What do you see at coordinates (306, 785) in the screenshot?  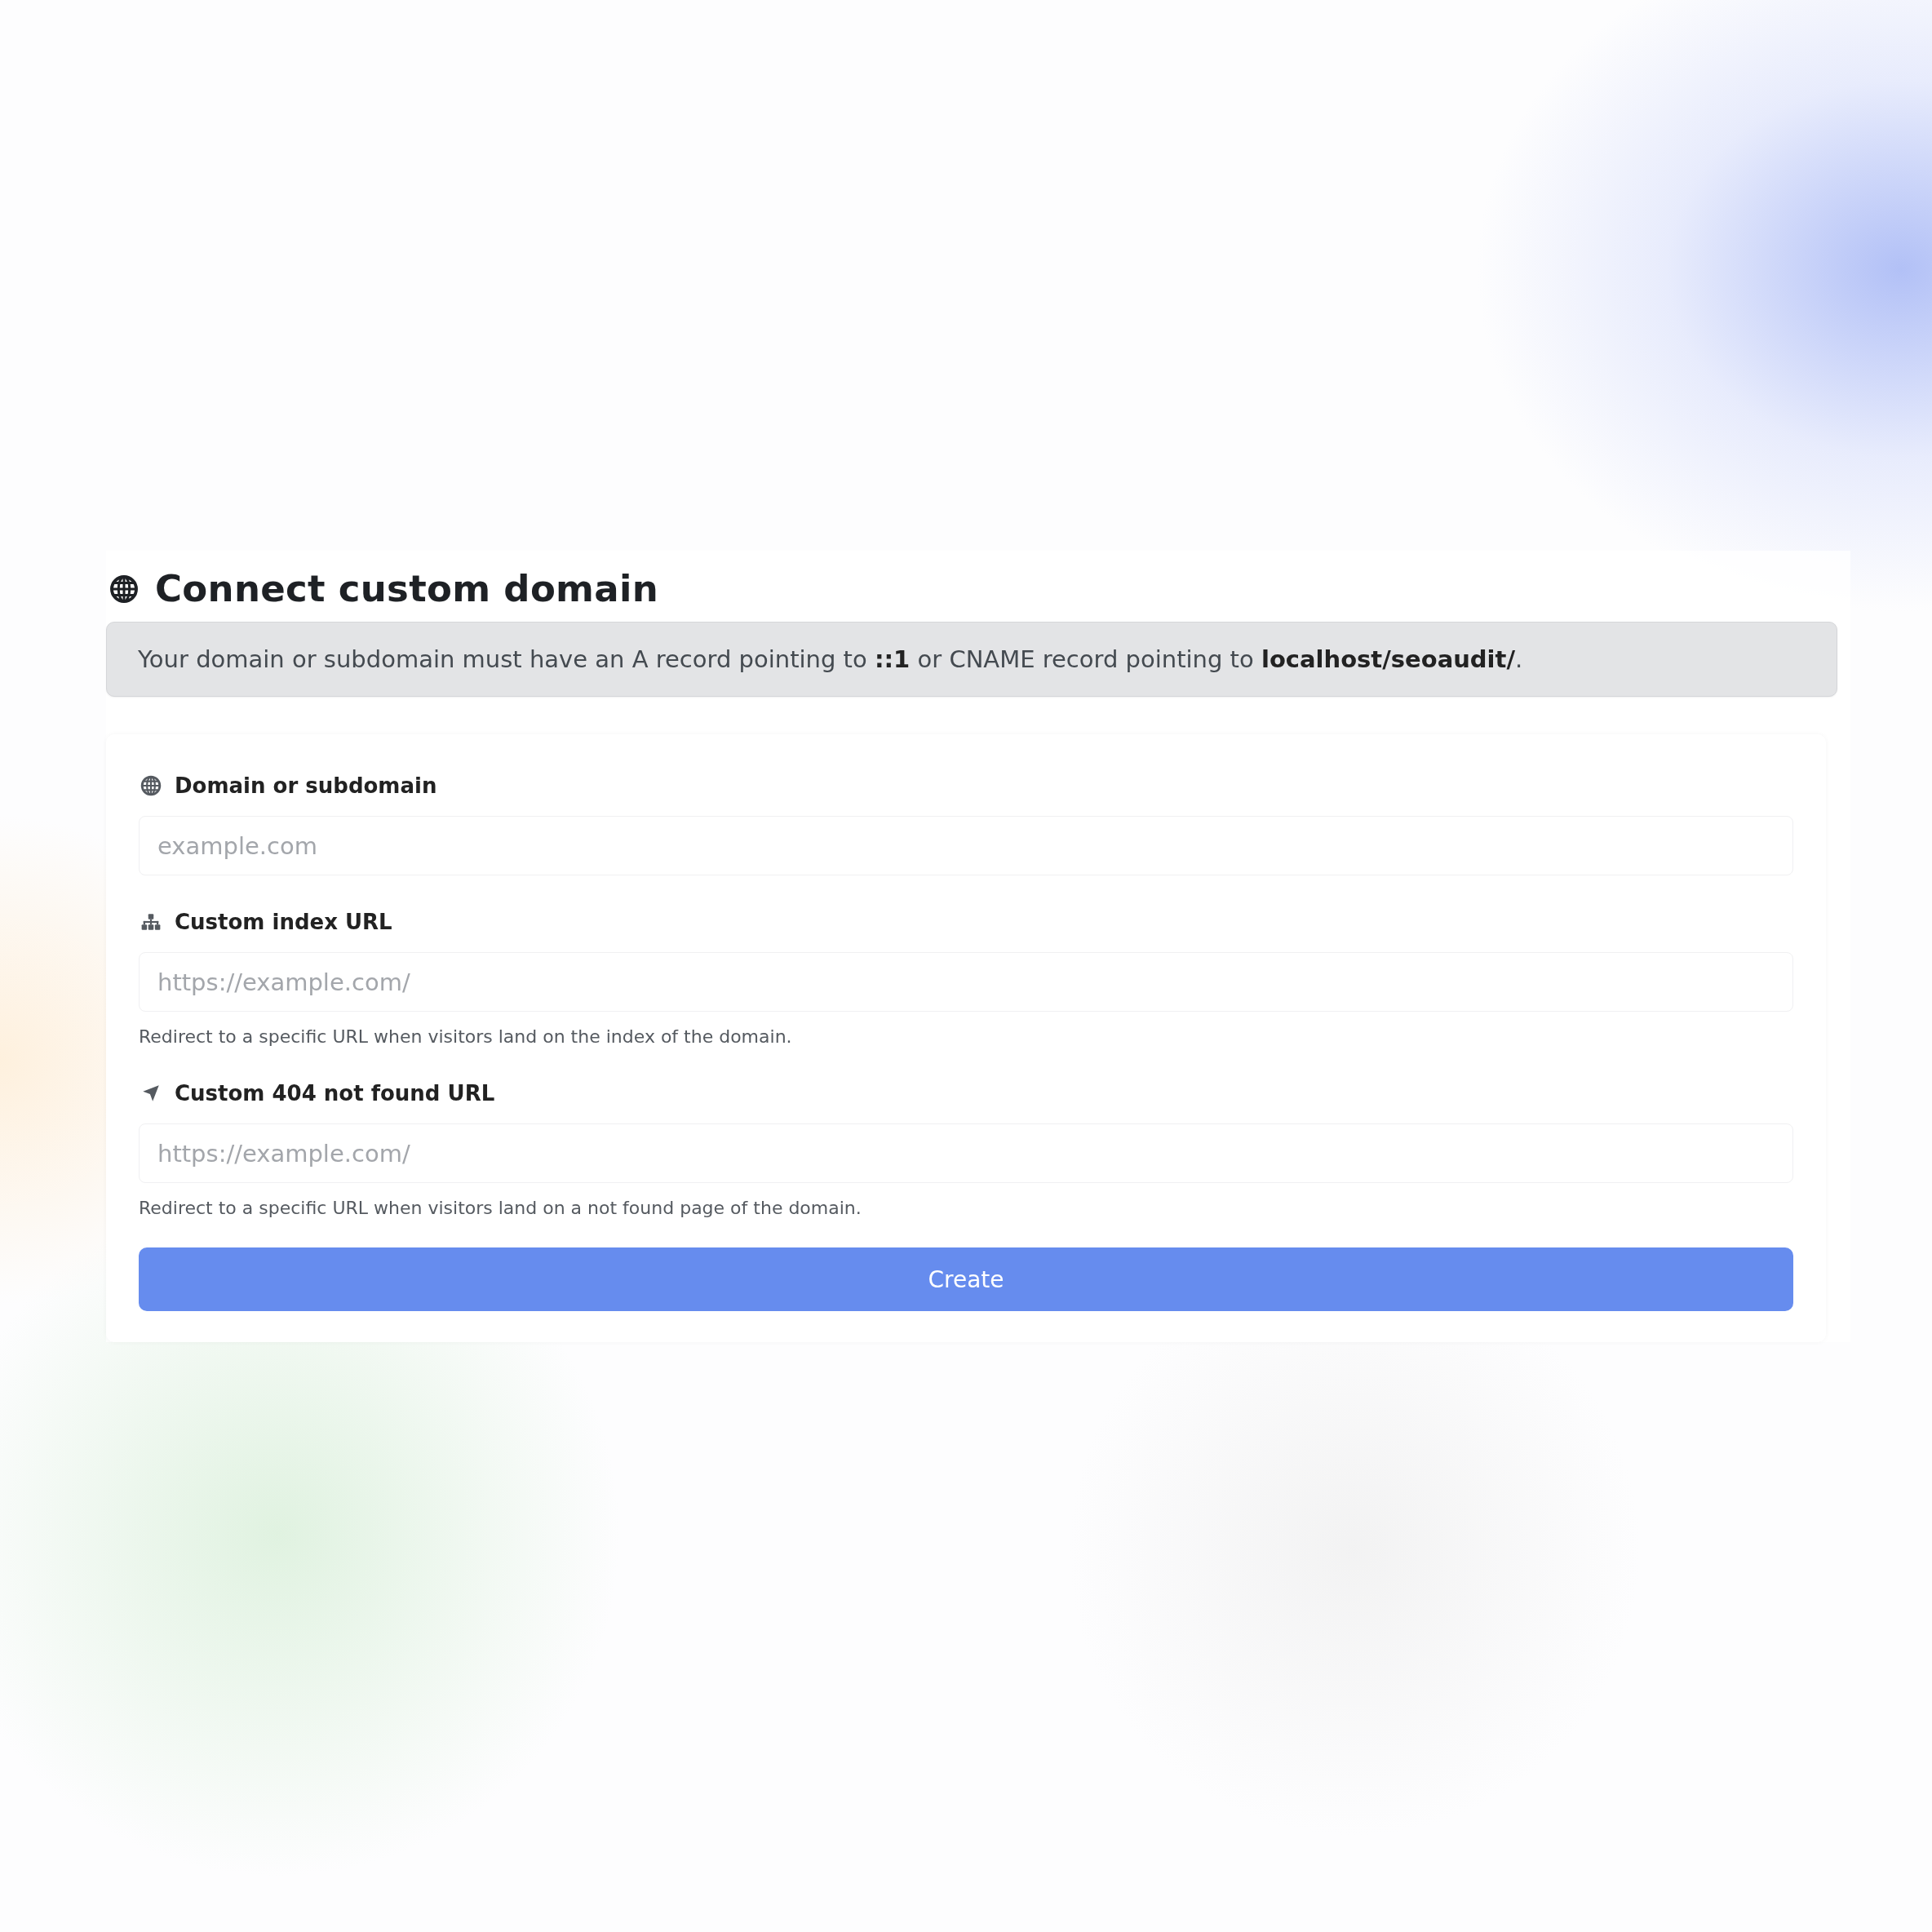 I see `field-label: Domain or subdomain` at bounding box center [306, 785].